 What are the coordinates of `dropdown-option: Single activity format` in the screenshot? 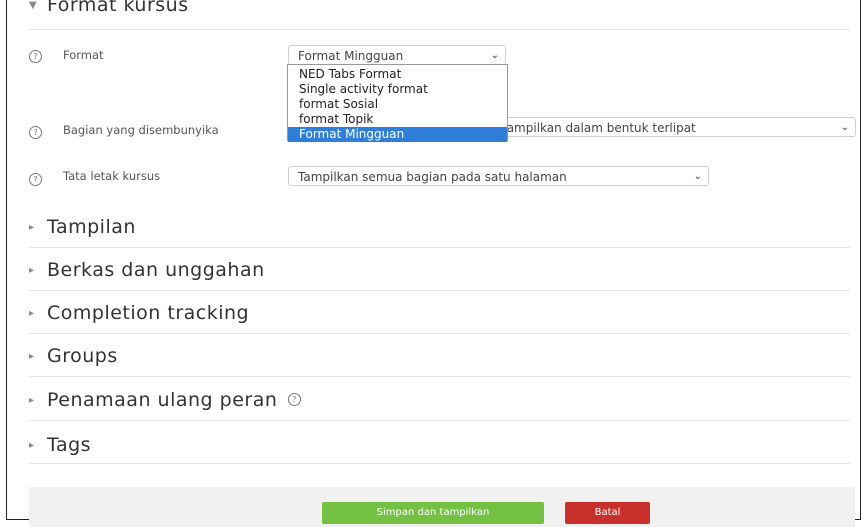 It's located at (397, 89).